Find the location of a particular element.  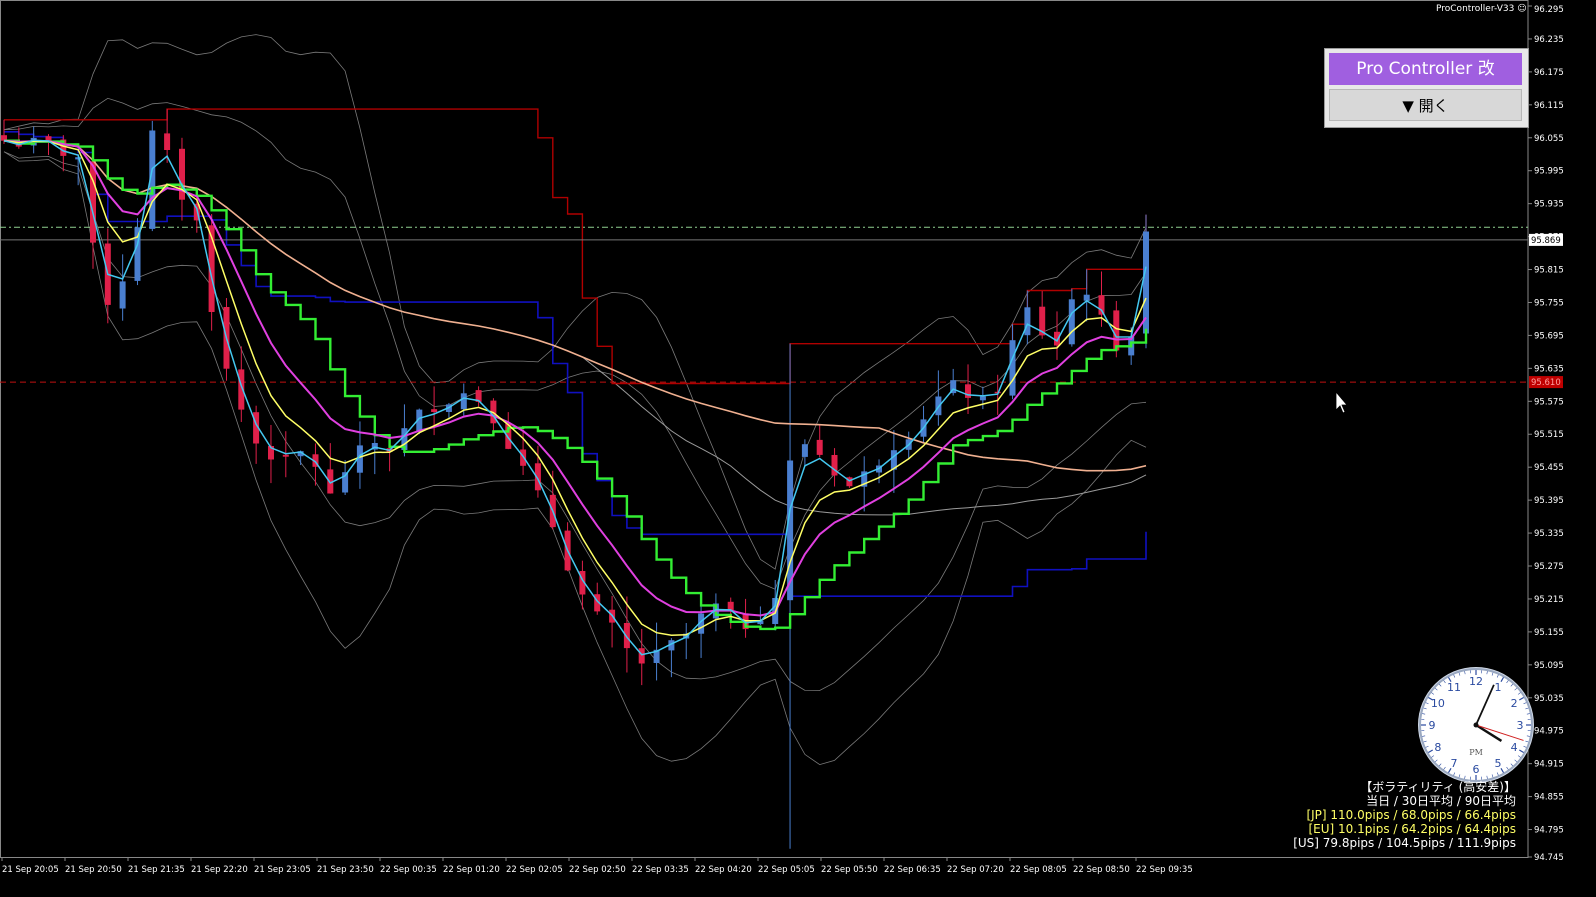

xtick-label: 21 Sep 20:50 is located at coordinates (93, 870).